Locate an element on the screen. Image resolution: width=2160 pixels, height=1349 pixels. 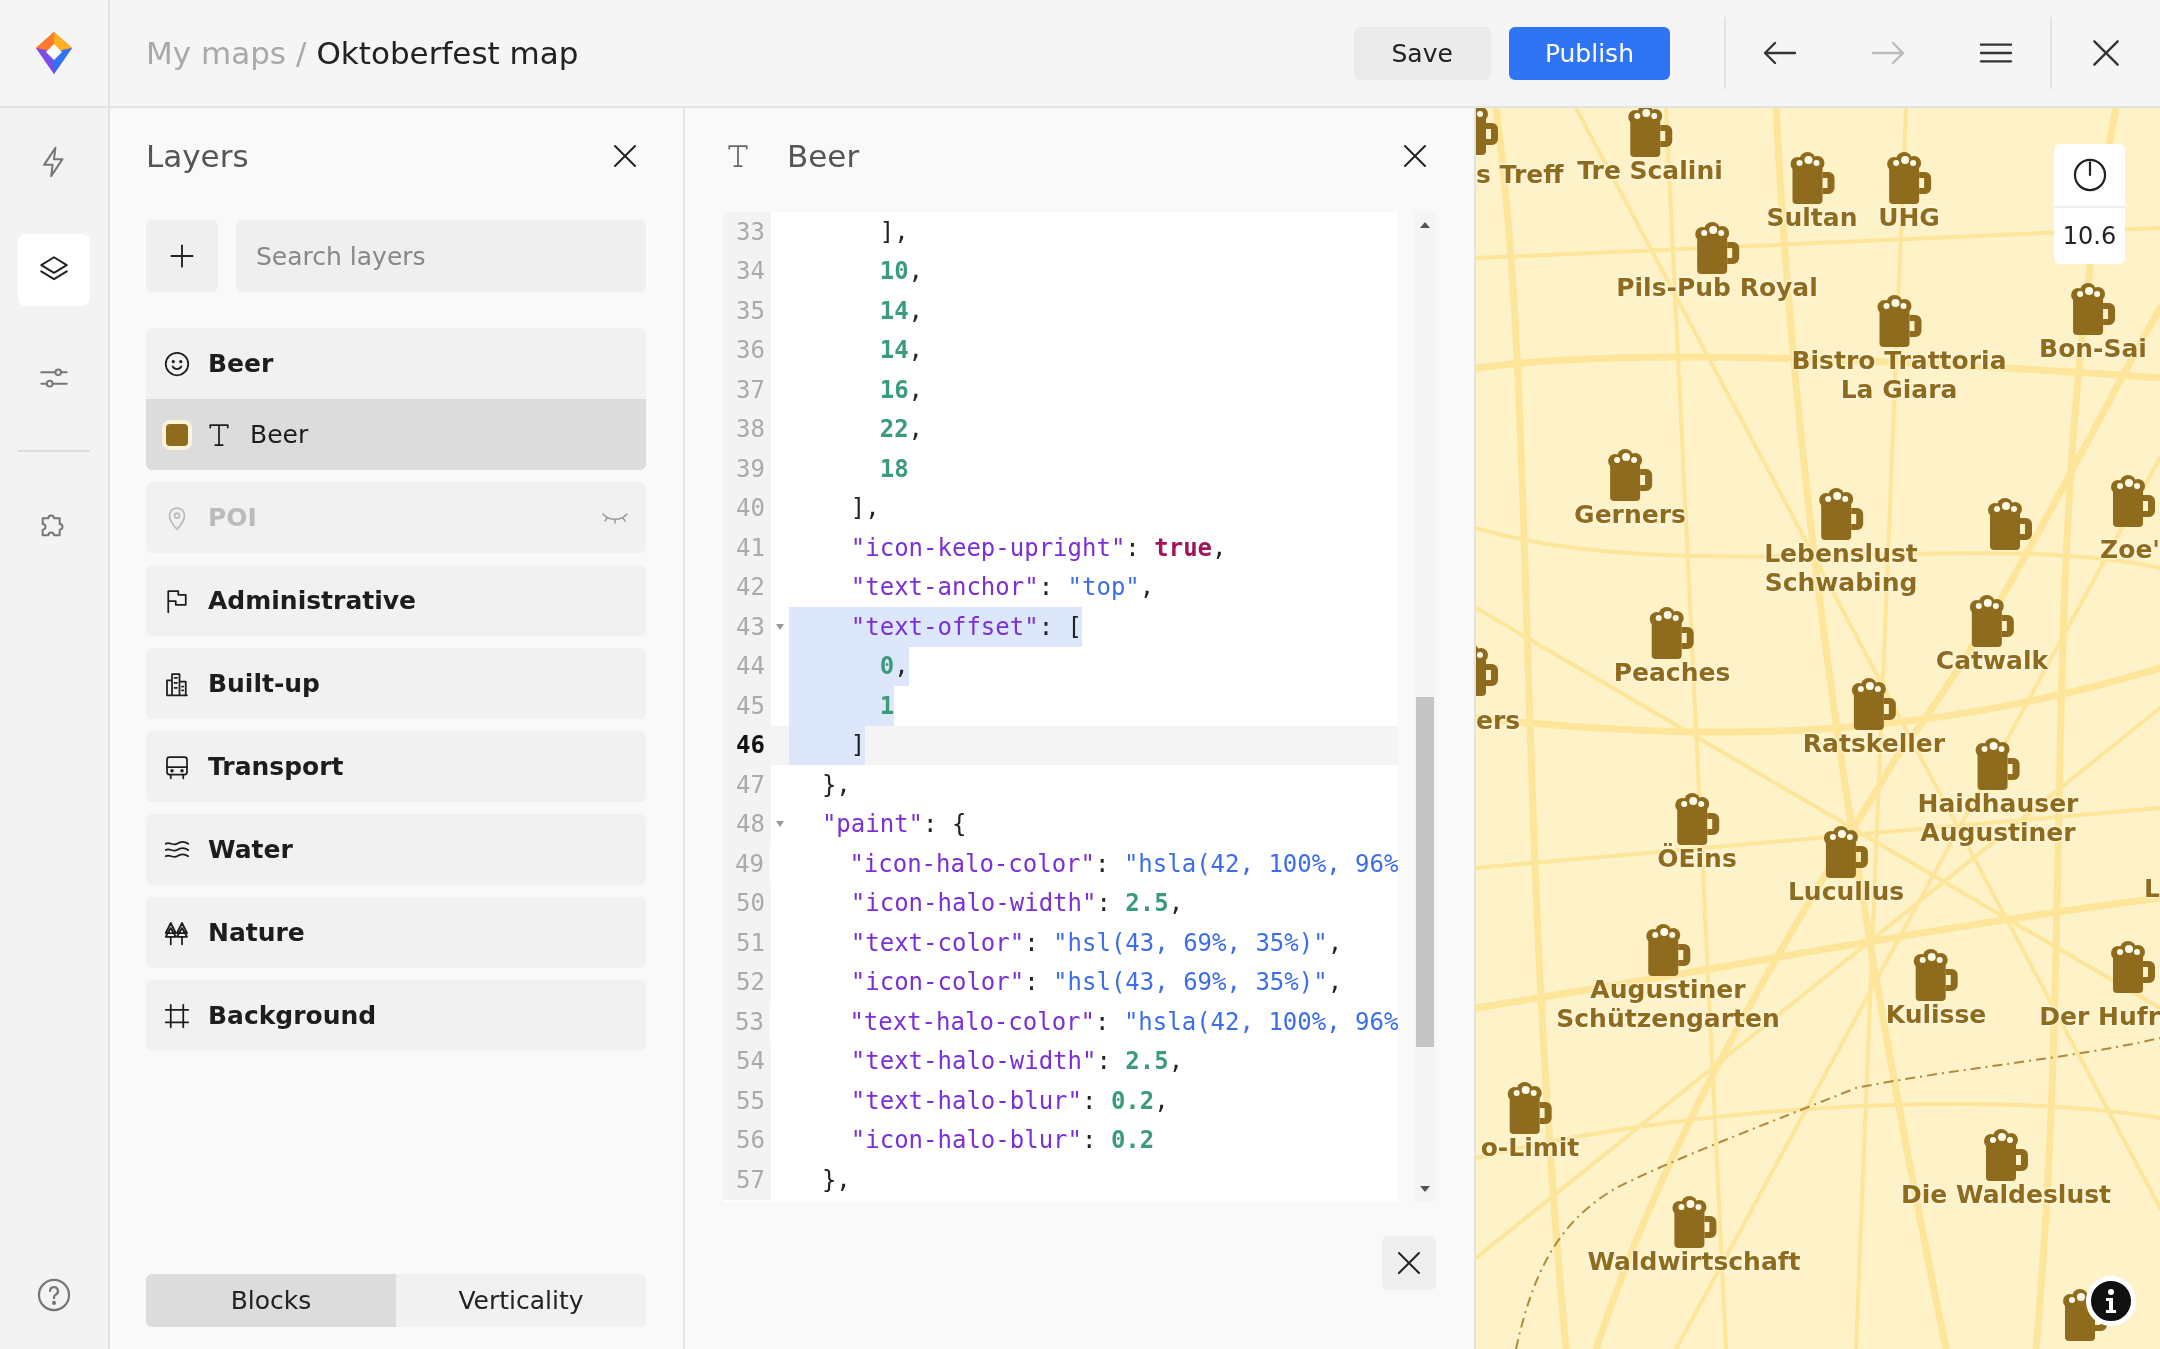
place-label: Gerners is located at coordinates (1630, 515).